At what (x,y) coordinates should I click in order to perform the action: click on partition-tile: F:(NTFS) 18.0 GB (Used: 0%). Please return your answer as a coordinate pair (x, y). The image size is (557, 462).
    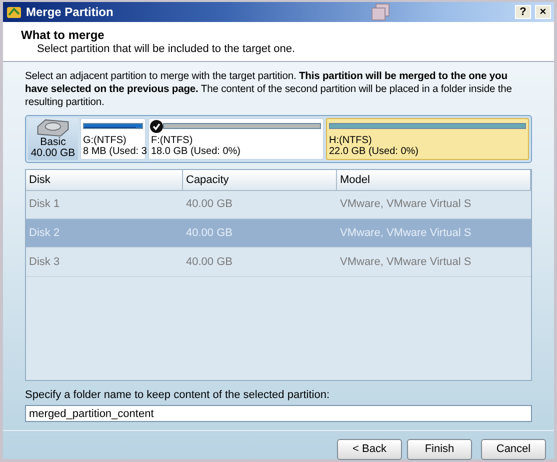
    Looking at the image, I should click on (236, 139).